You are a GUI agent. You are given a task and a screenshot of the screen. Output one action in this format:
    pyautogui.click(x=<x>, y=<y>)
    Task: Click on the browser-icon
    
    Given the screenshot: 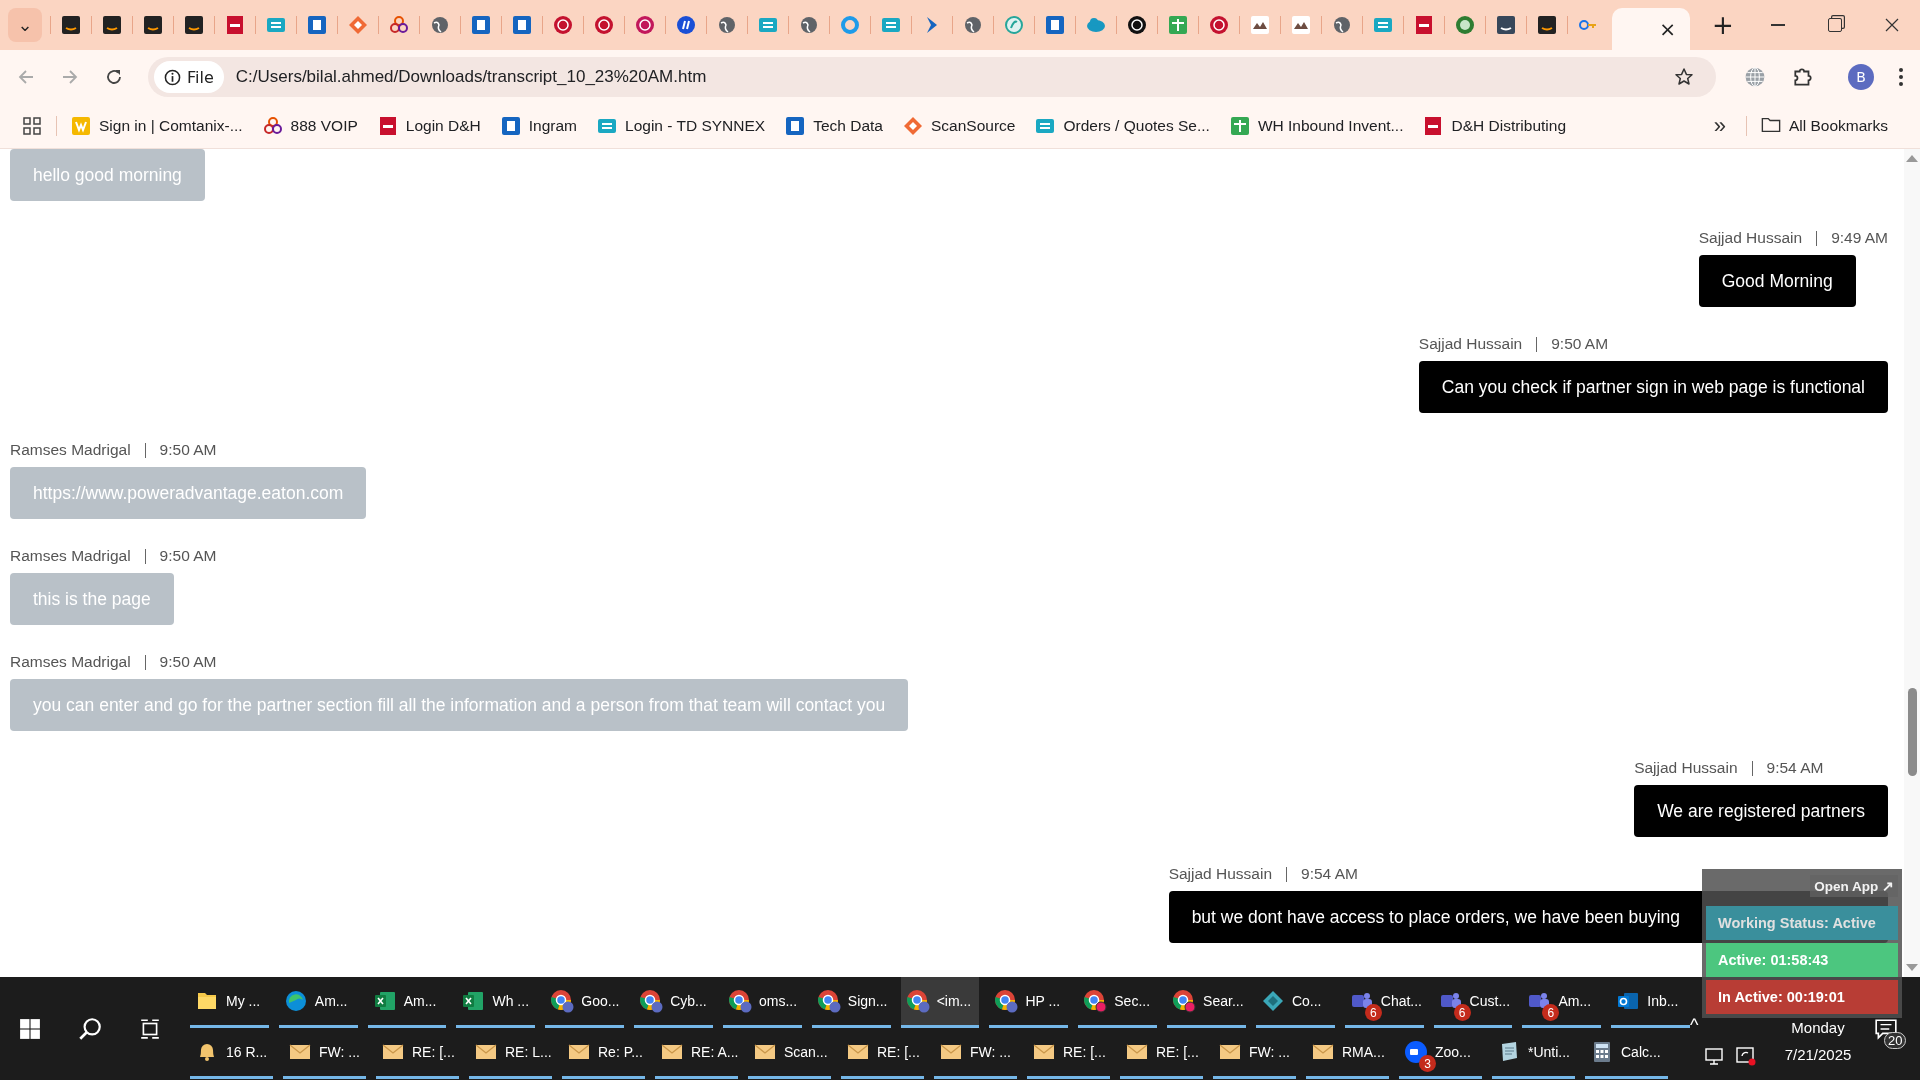 What is the action you would take?
    pyautogui.click(x=917, y=1001)
    